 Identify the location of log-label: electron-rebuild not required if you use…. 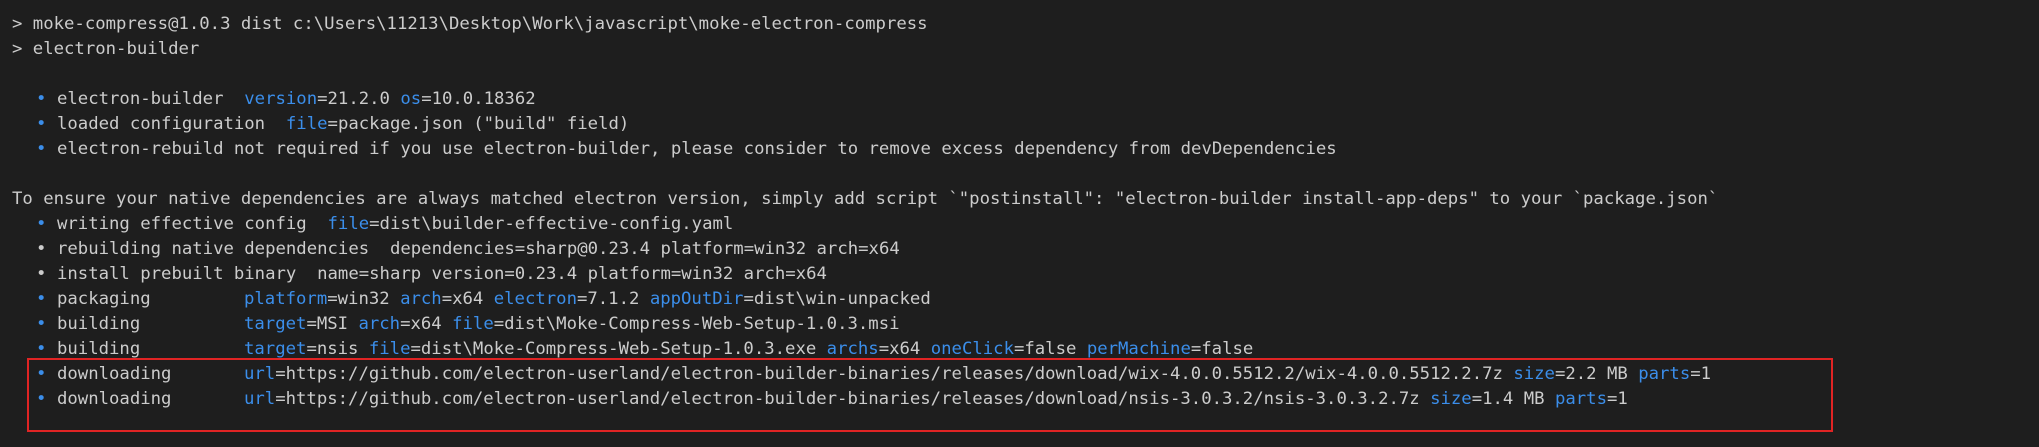
(697, 149).